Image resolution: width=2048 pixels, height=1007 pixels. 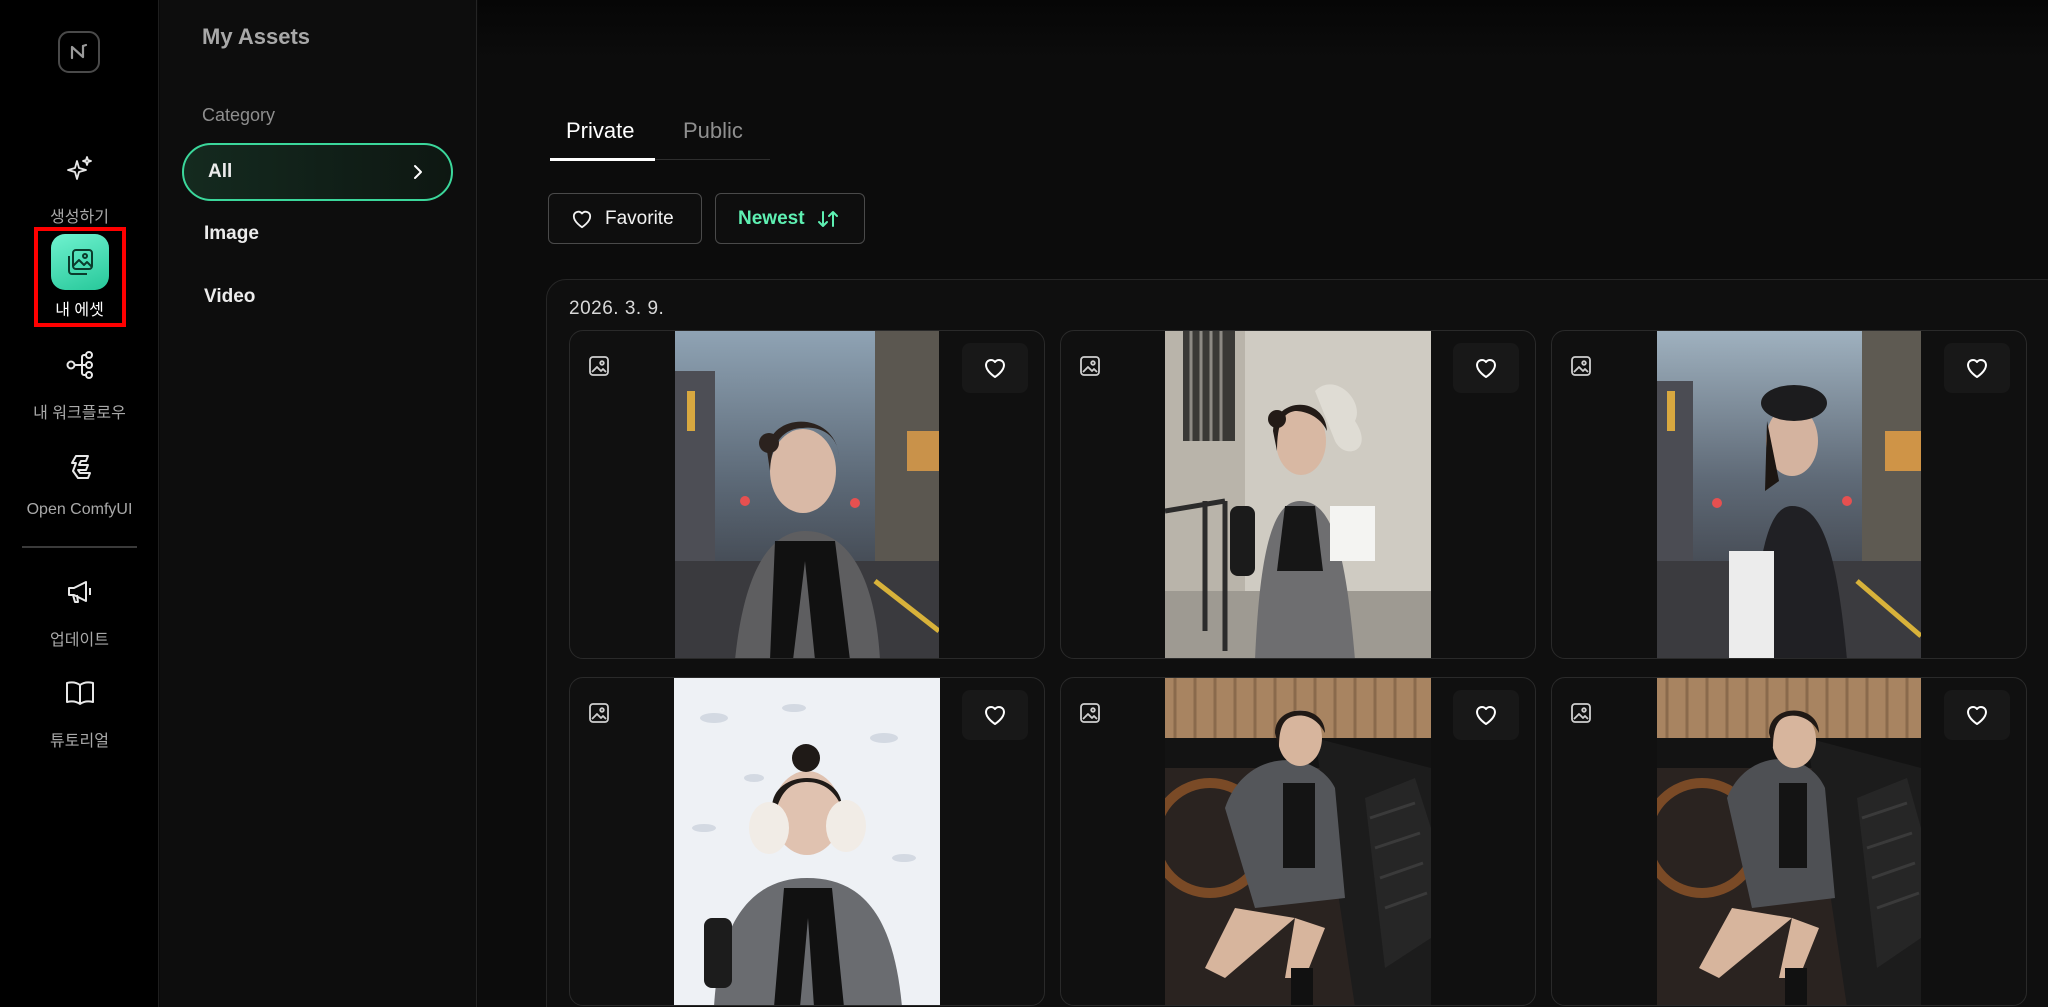 I want to click on category-heading: Category, so click(x=239, y=115).